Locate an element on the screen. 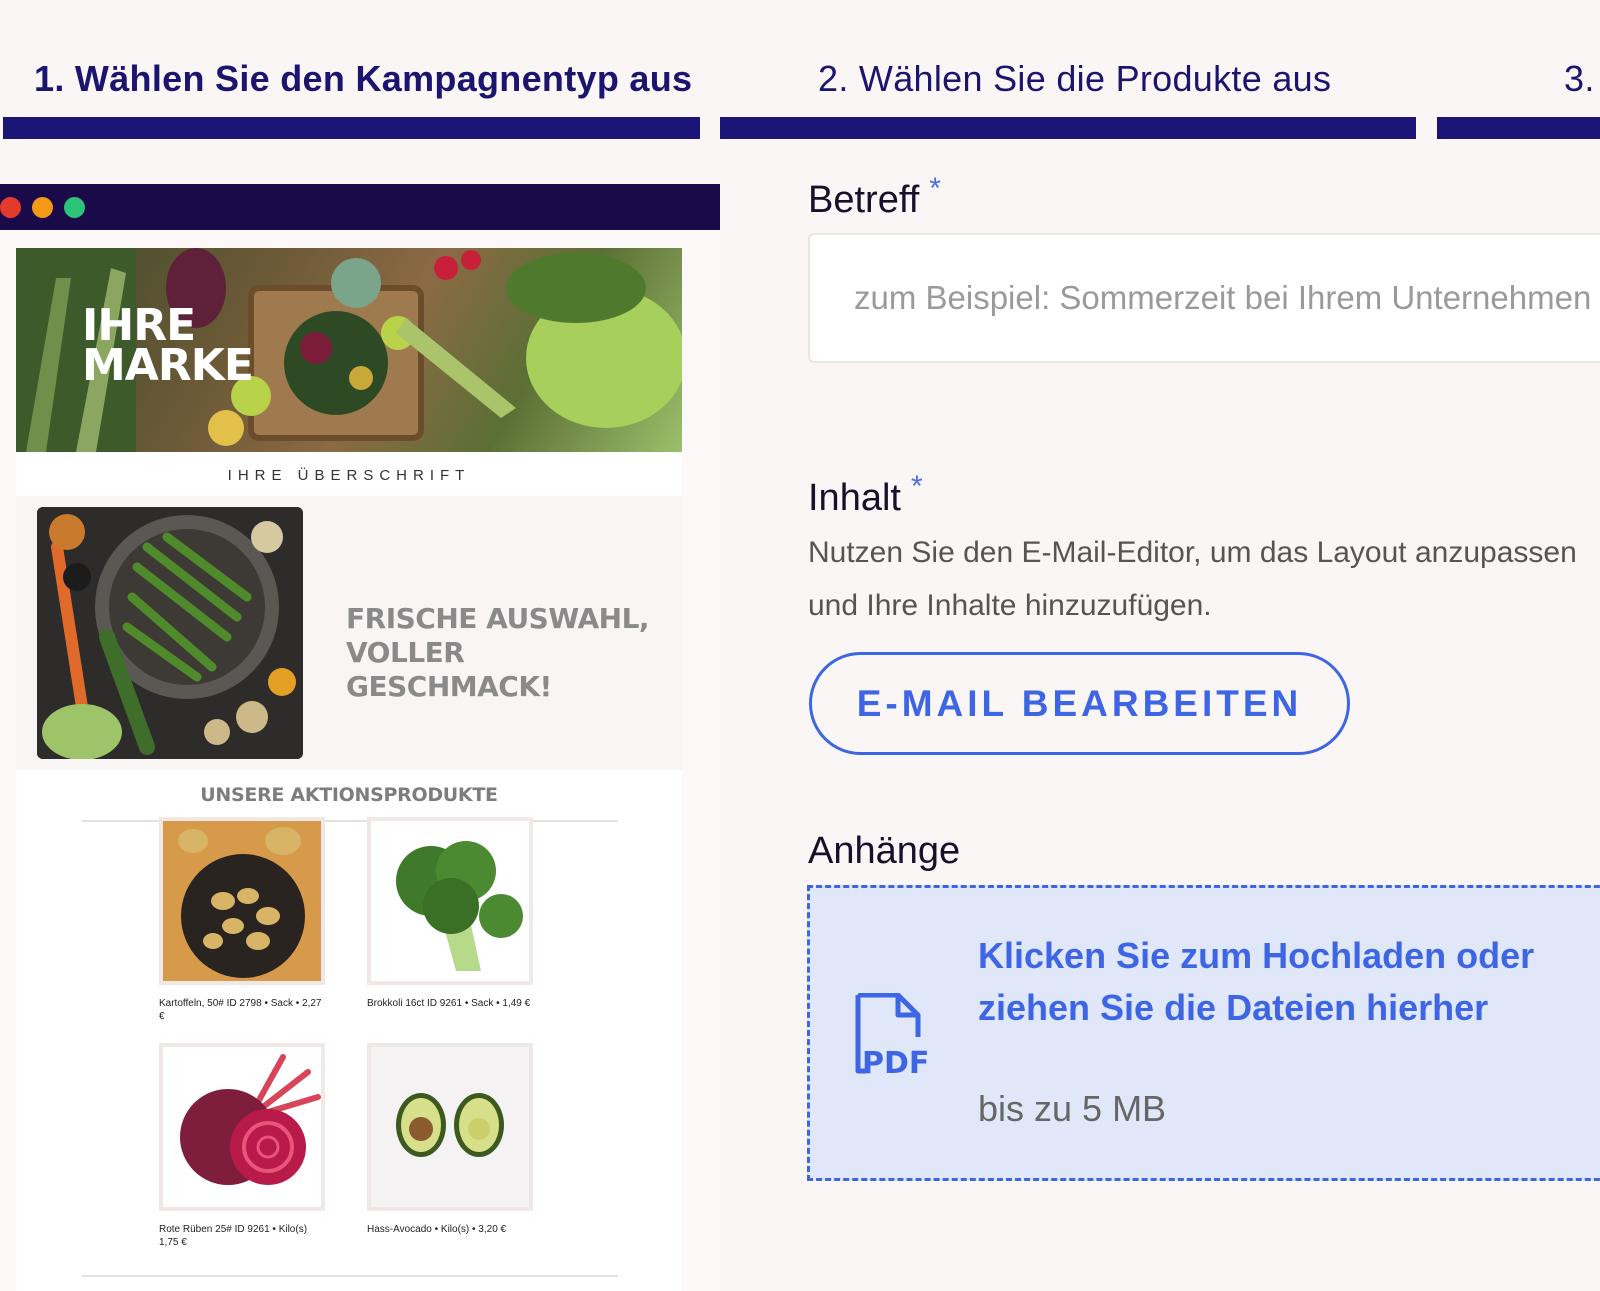  pdf-icon-text: PDF is located at coordinates (895, 1063).